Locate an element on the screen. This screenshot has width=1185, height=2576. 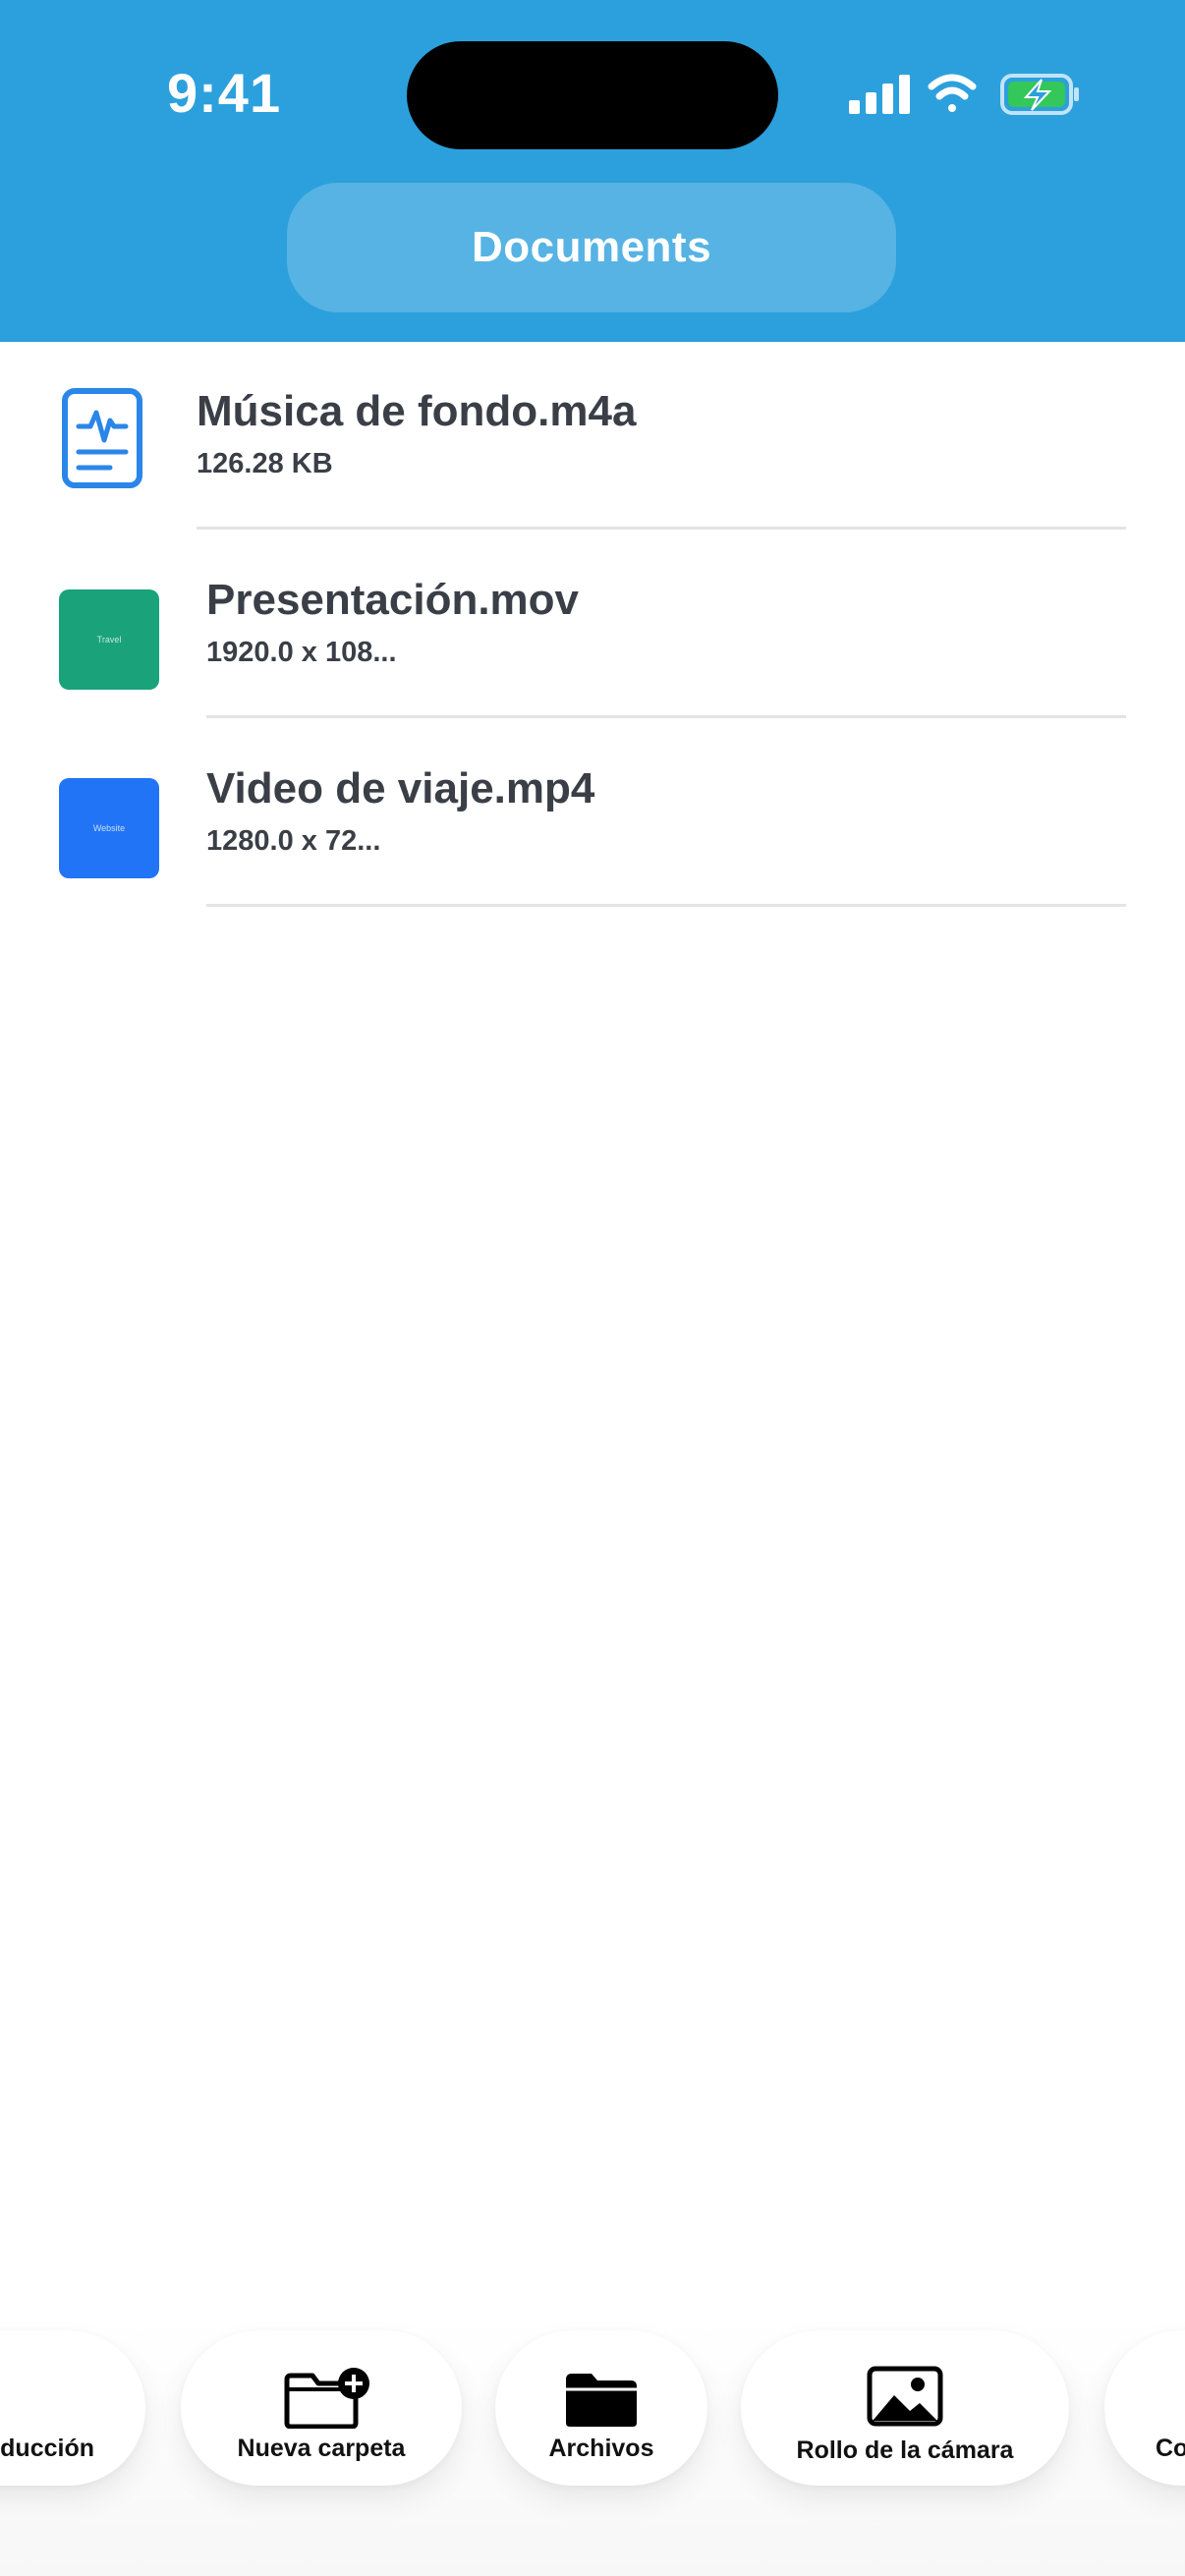
dynamic-island is located at coordinates (592, 95).